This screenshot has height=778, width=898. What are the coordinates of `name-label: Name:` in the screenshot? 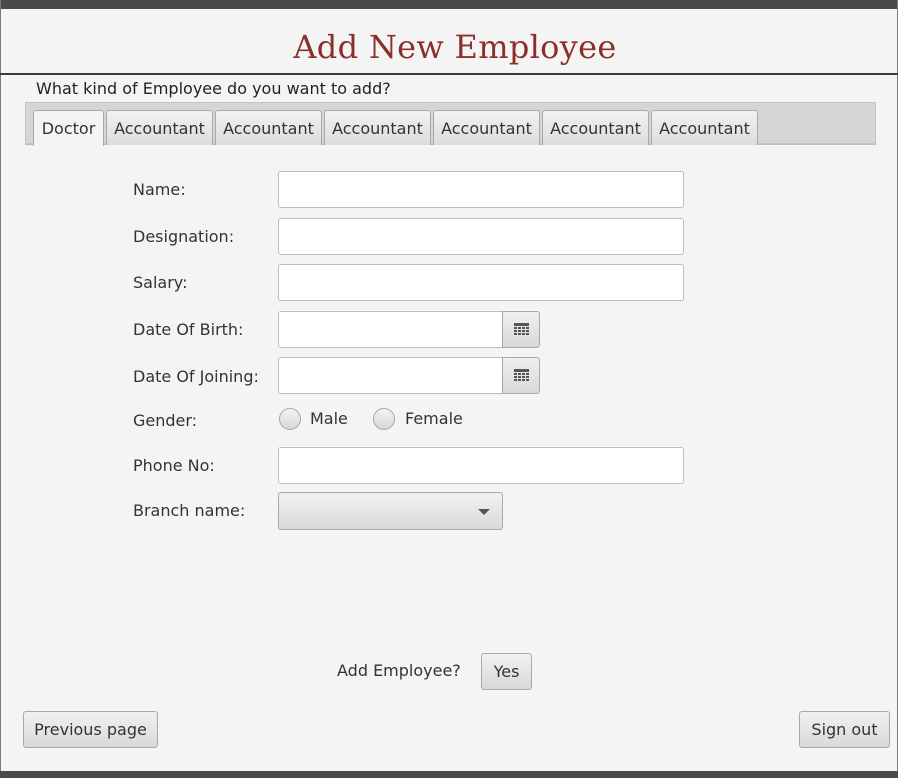 It's located at (159, 189).